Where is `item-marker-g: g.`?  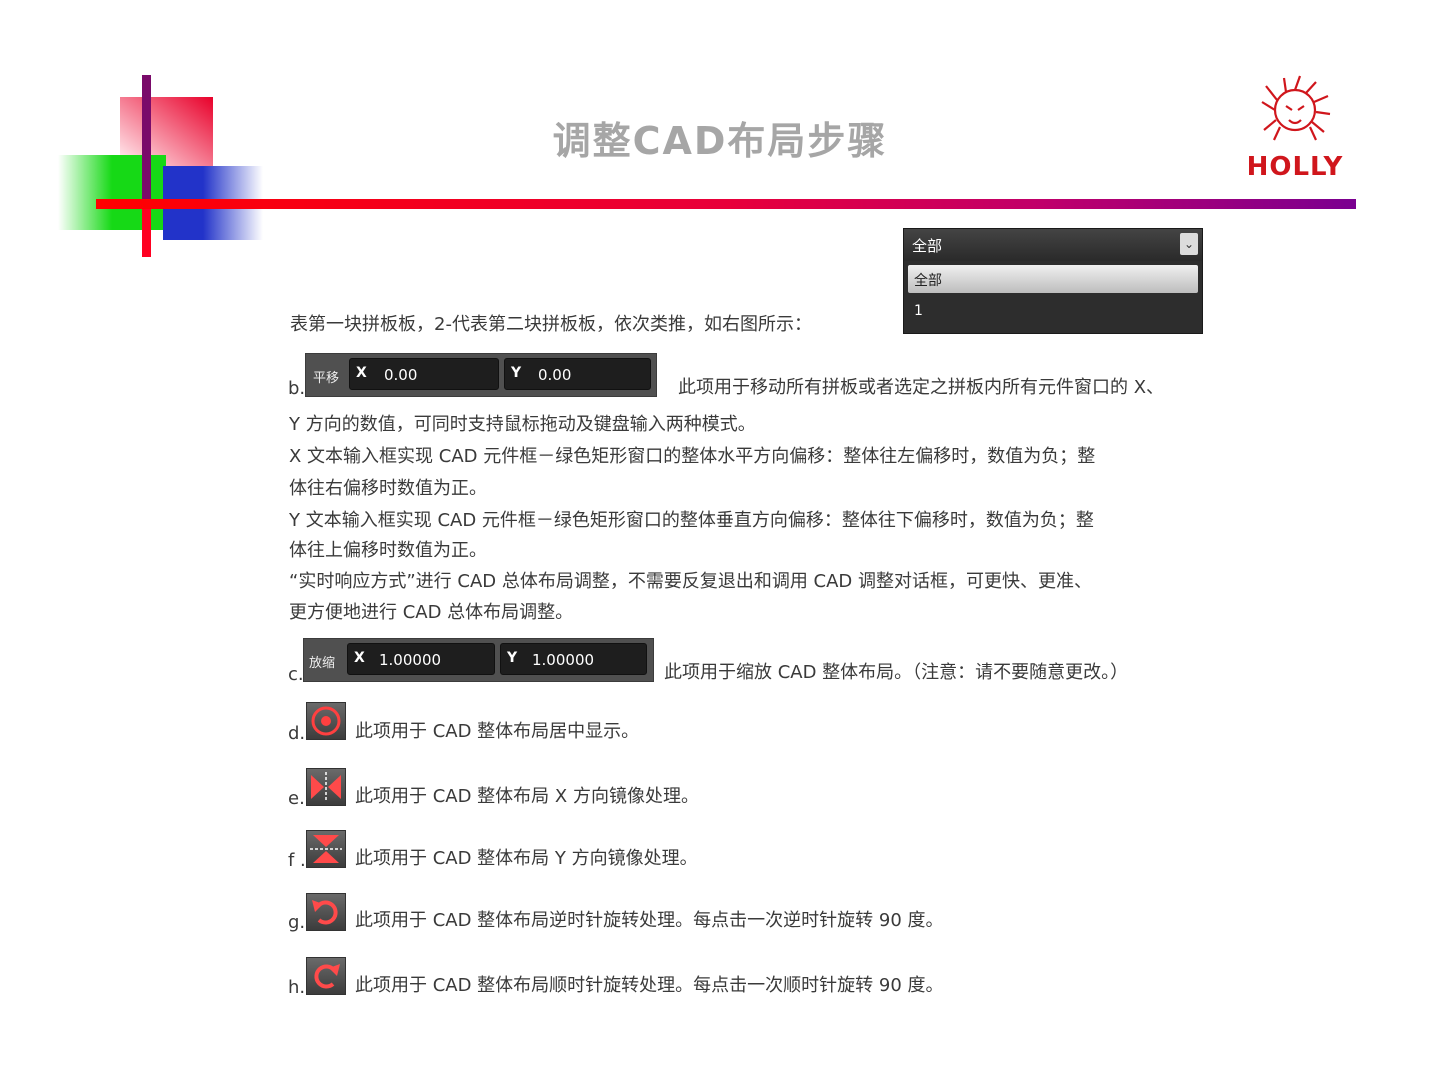 item-marker-g: g. is located at coordinates (297, 922).